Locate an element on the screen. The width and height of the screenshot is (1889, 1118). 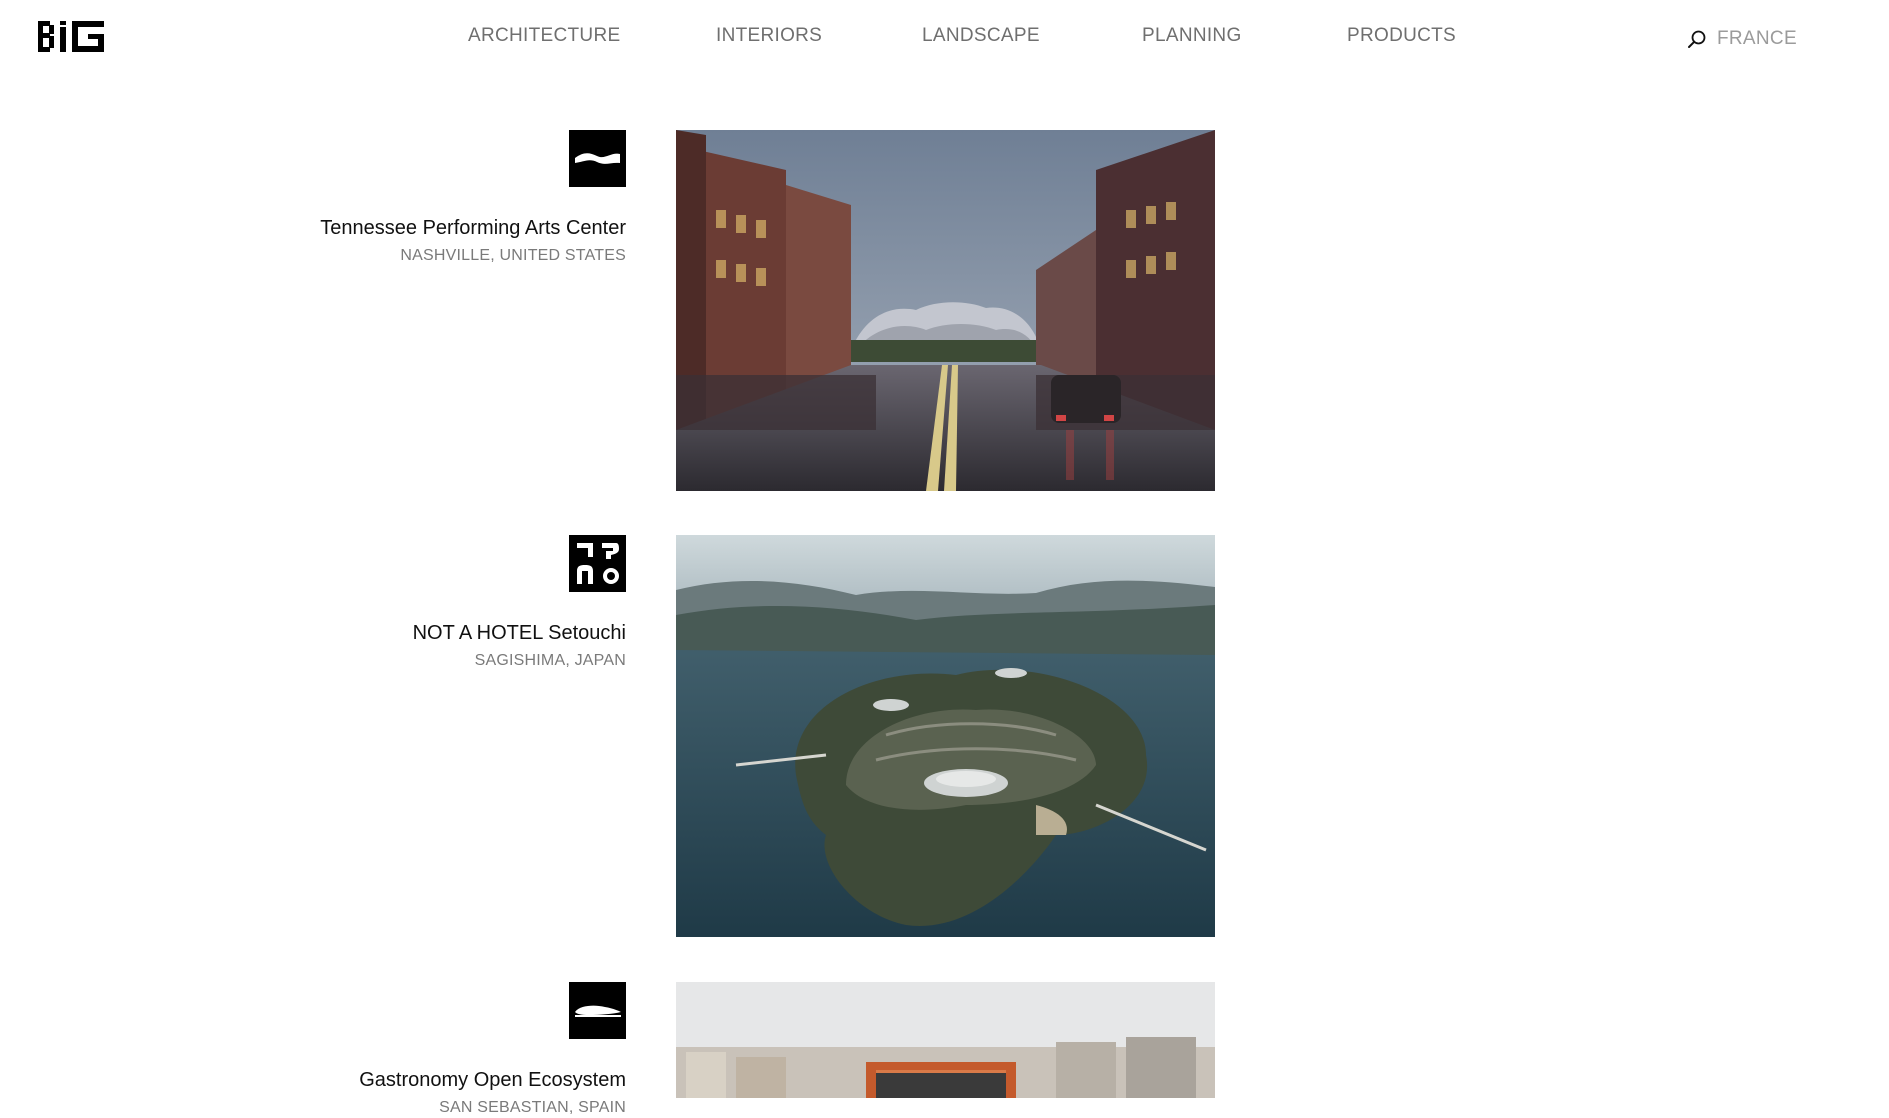
project-title: NOT A HOTEL Setouchi is located at coordinates (416, 633).